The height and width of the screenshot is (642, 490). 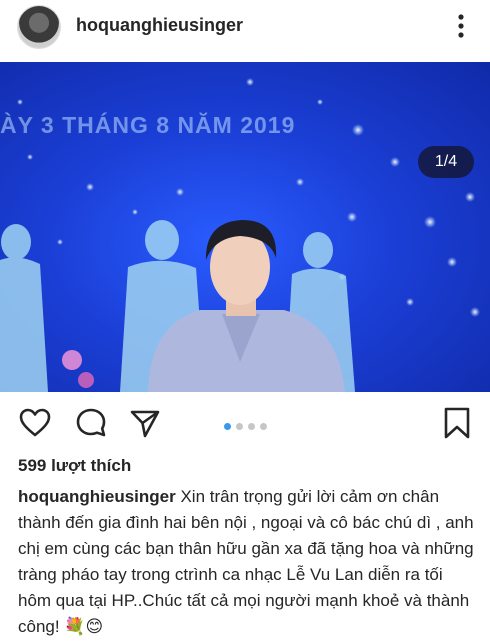 I want to click on banner-text: ÀY 3 THÁNG 8 NĂM 2019, so click(x=148, y=125).